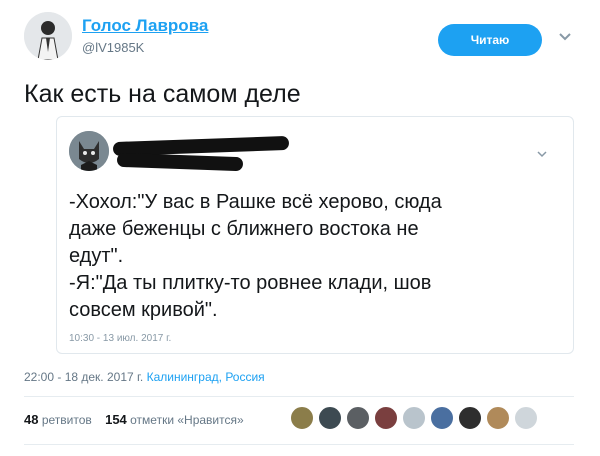  Describe the element at coordinates (250, 283) in the screenshot. I see `quote-line: -Я:"Да ты плитку-то ровнее клади, шов` at that location.